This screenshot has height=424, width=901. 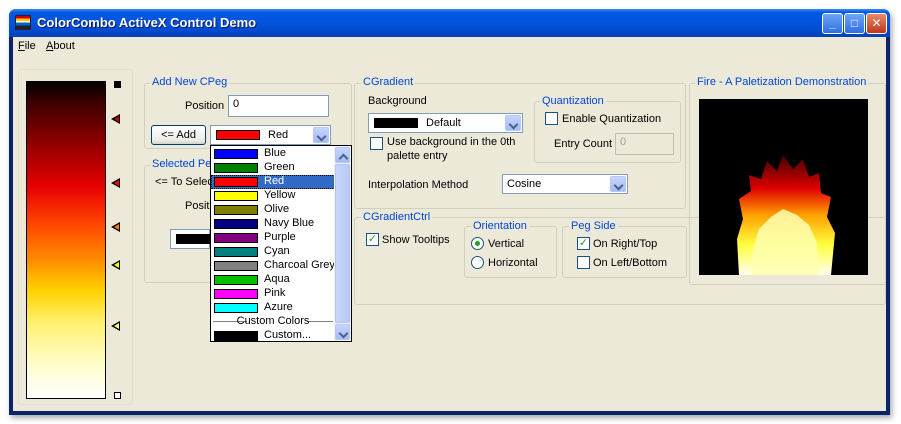 I want to click on menu-about: About, so click(x=60, y=46).